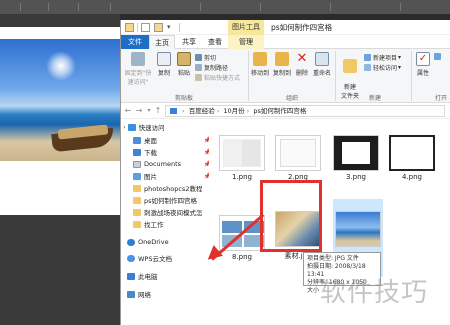 The image size is (450, 325). I want to click on file-name: 1.png, so click(241, 177).